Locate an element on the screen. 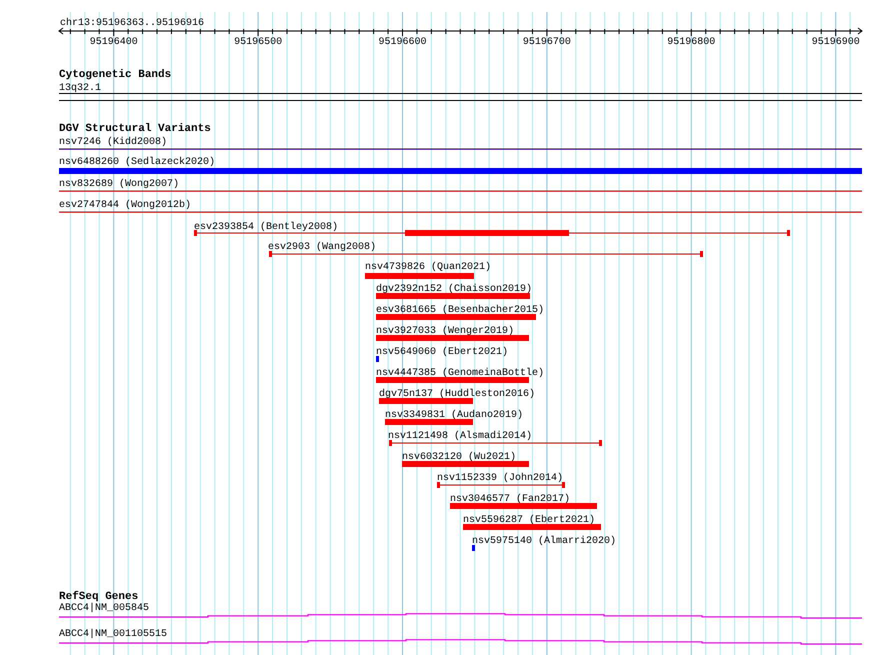 The width and height of the screenshot is (890, 655). location-label: chr13:95196363..95196916 is located at coordinates (132, 23).